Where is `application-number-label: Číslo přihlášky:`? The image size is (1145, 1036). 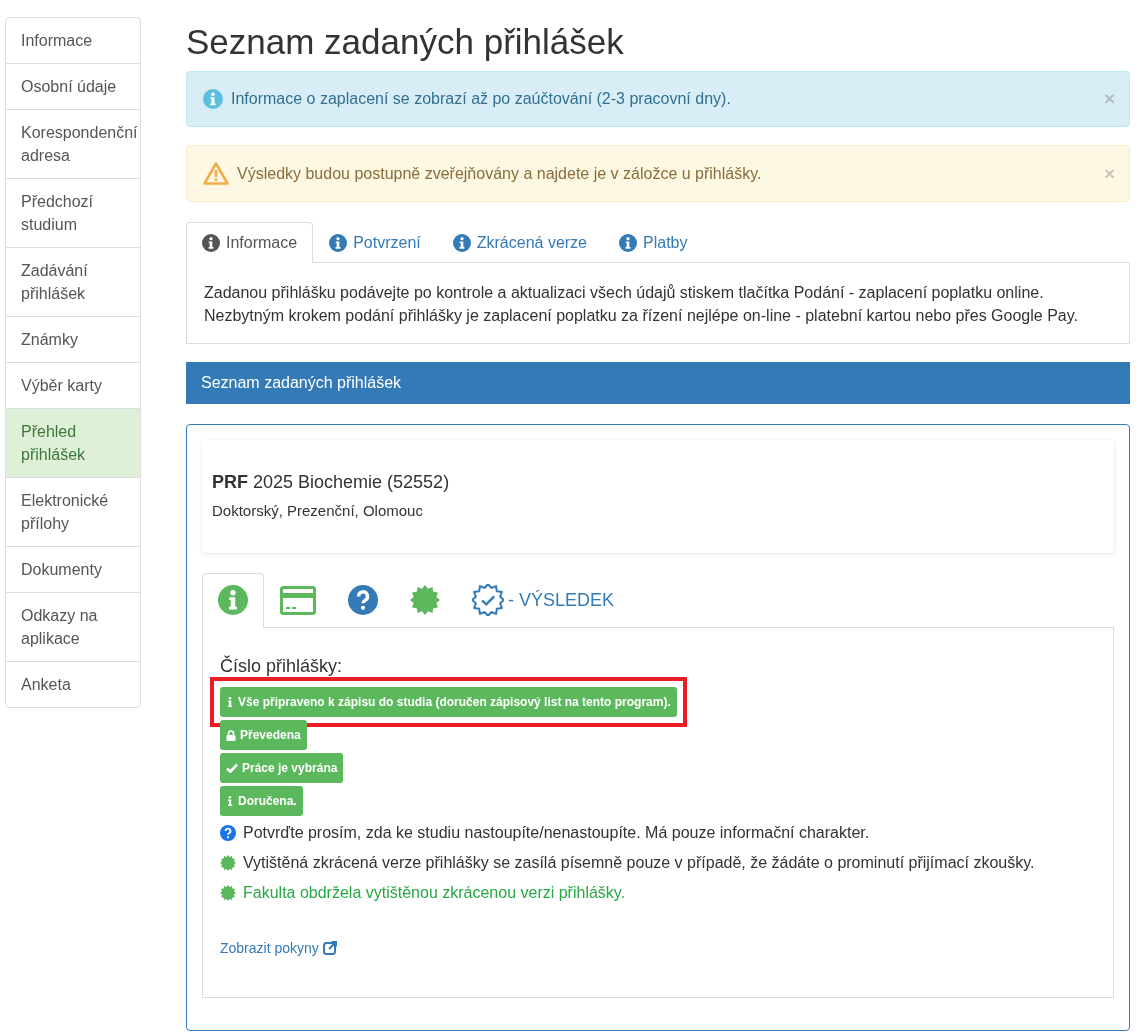 application-number-label: Číslo přihlášky: is located at coordinates (282, 666).